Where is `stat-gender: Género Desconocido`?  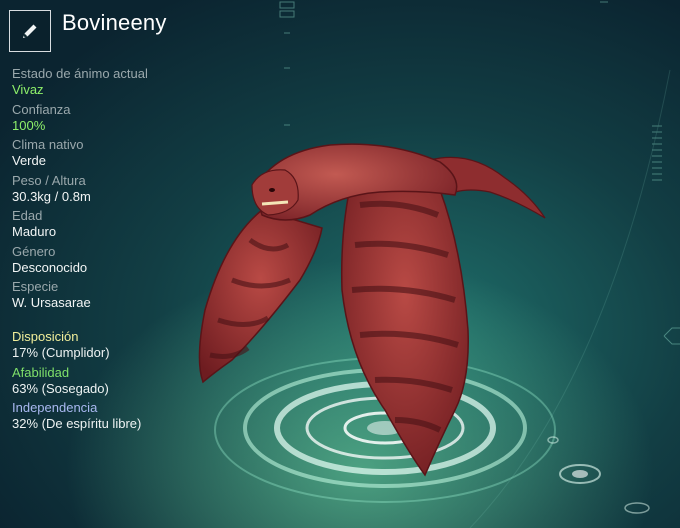 stat-gender: Género Desconocido is located at coordinates (127, 262).